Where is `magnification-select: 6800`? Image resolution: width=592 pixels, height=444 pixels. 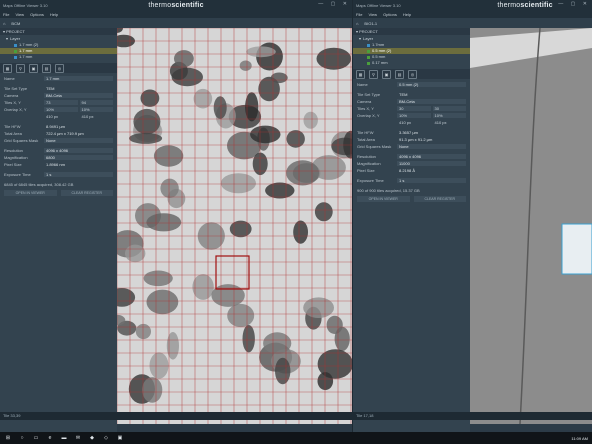 magnification-select: 6800 is located at coordinates (78, 157).